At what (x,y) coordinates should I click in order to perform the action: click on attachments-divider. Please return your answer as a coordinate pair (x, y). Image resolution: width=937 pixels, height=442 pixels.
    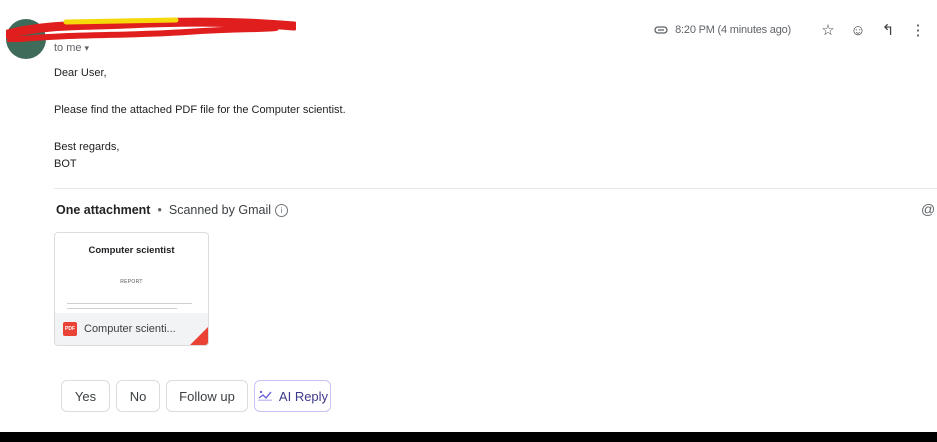
    Looking at the image, I should click on (495, 188).